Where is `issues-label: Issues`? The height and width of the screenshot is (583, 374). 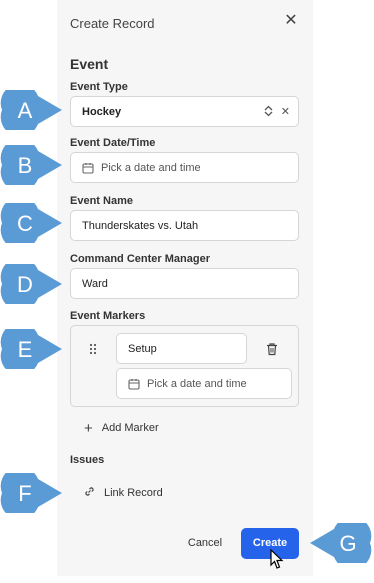 issues-label: Issues is located at coordinates (87, 460).